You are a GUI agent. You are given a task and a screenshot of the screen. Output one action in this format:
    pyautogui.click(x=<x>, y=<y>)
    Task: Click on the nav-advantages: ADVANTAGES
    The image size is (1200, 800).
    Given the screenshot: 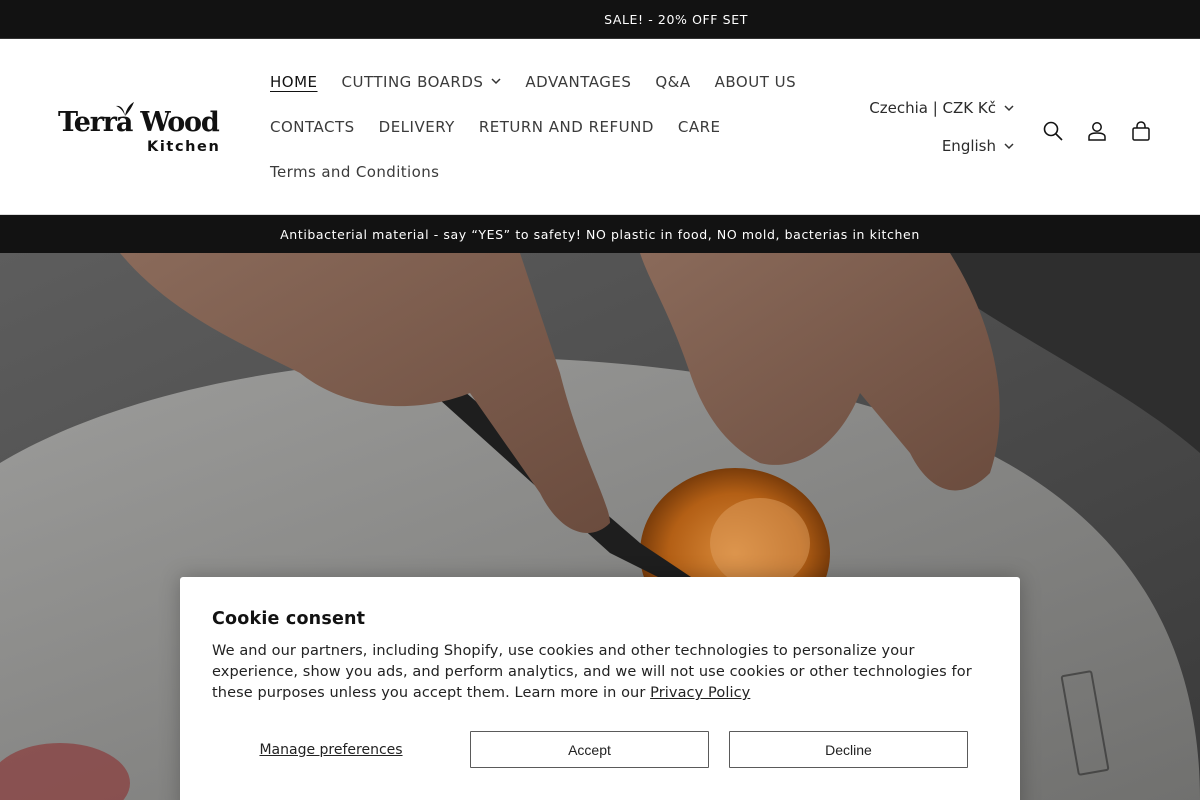 What is the action you would take?
    pyautogui.click(x=578, y=82)
    